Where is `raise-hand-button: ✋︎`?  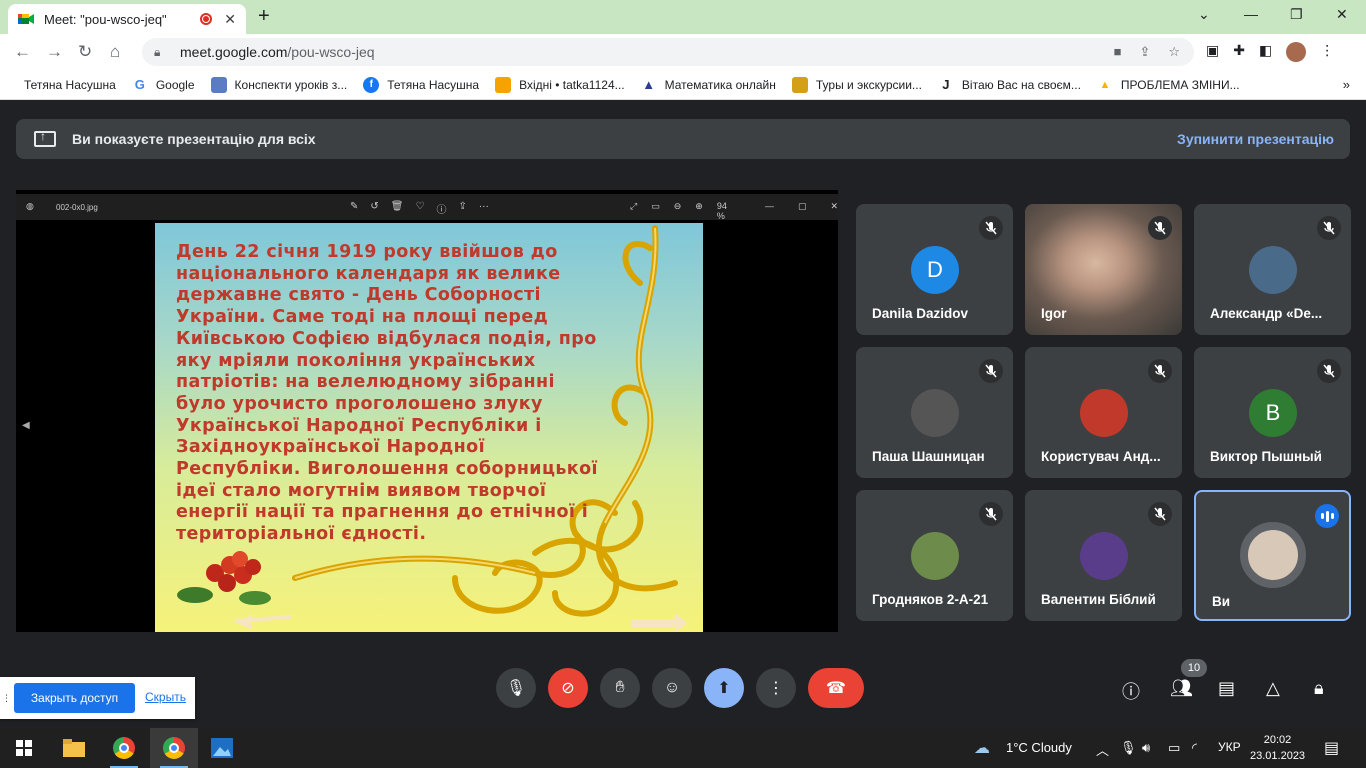 raise-hand-button: ✋︎ is located at coordinates (620, 688).